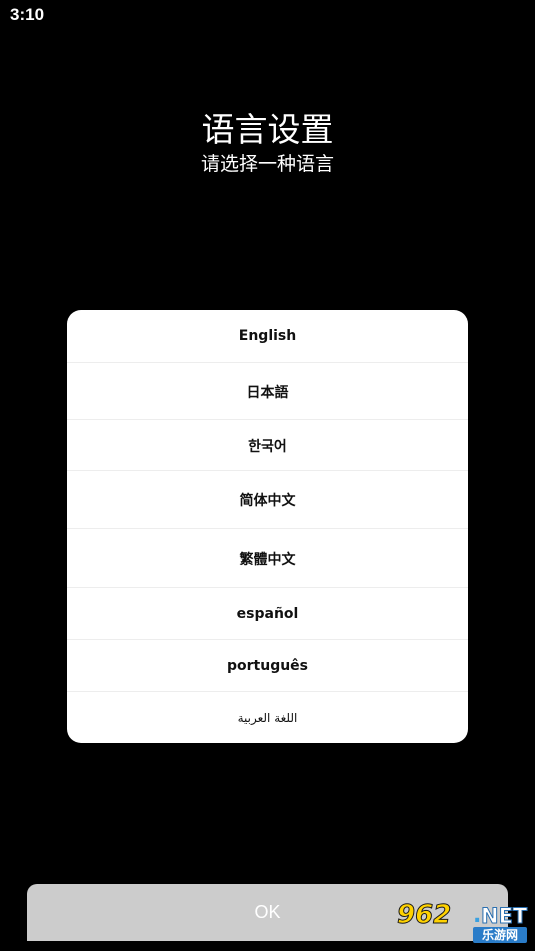 The image size is (535, 951). What do you see at coordinates (267, 717) in the screenshot?
I see `language-option-arabic: اللغة العربية` at bounding box center [267, 717].